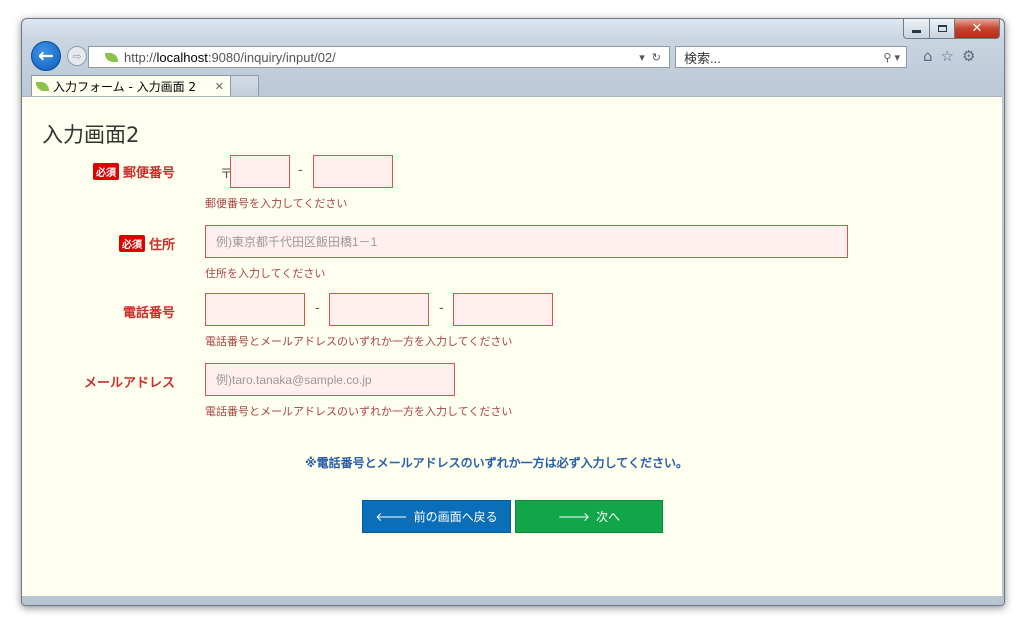 The image size is (1024, 622). I want to click on address-label: 必須 住所, so click(146, 243).